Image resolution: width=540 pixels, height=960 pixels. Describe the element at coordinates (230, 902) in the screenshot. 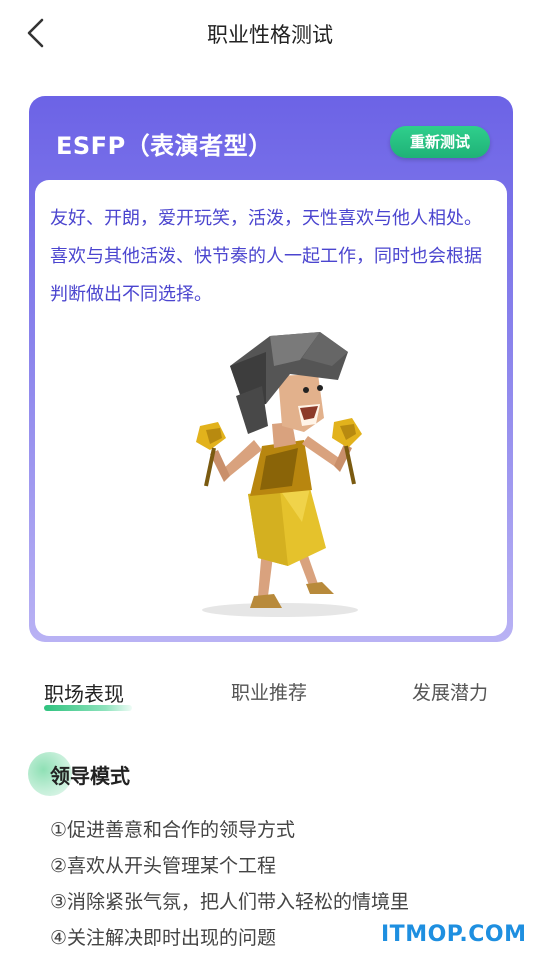

I see `list-item: ③消除紧张气氛，把人们带入轻松的情境里` at that location.